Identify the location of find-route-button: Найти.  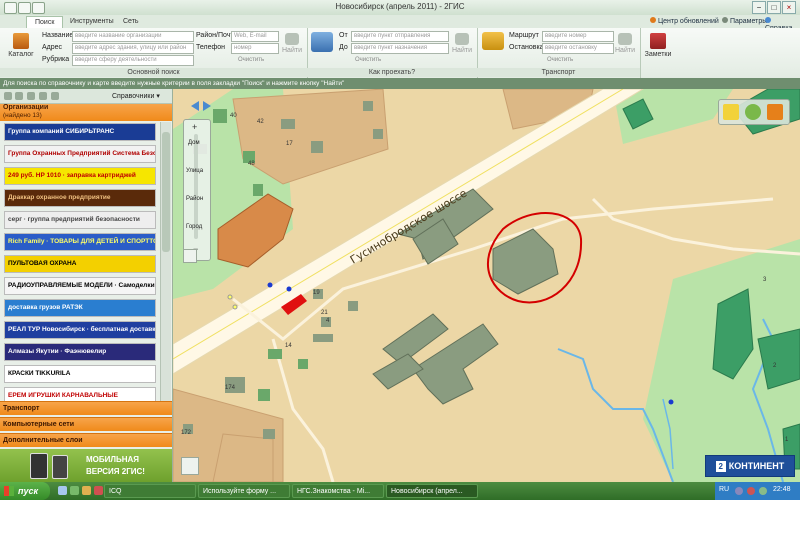
(462, 42).